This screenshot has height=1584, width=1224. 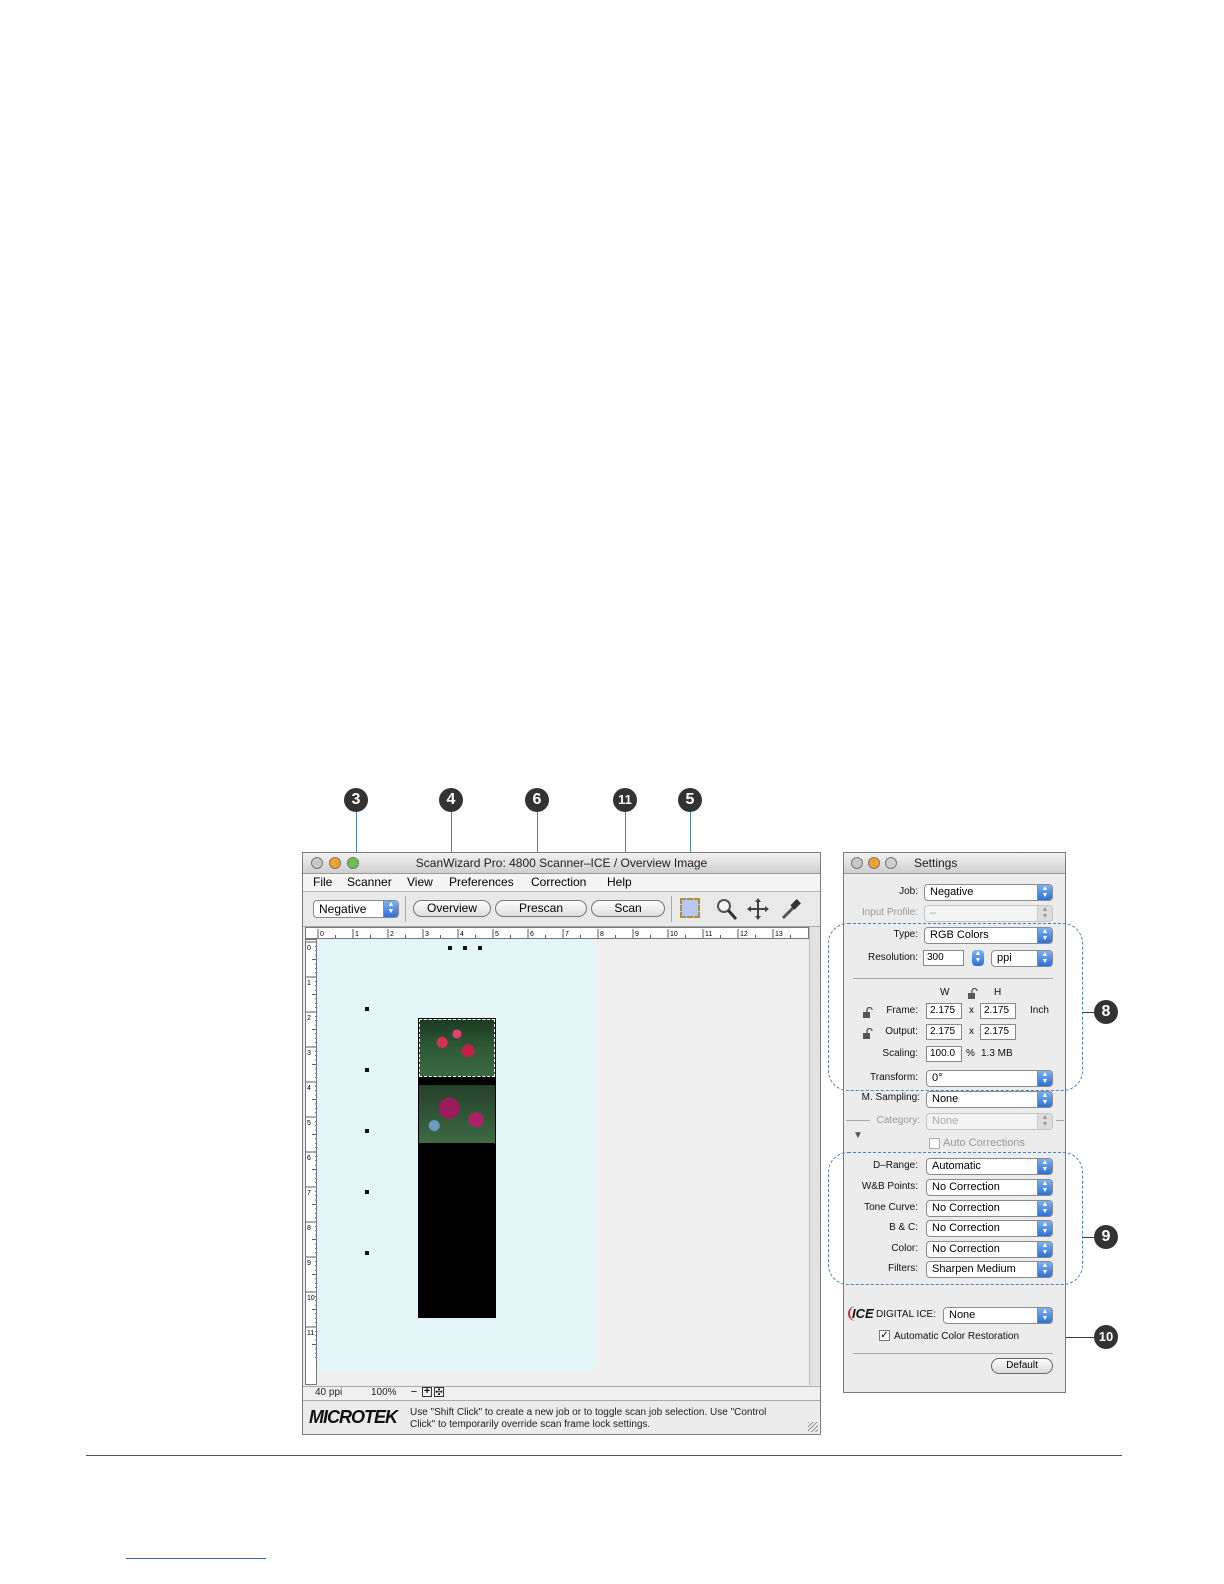 What do you see at coordinates (997, 1053) in the screenshot?
I see `file-size-readout: 1.3 MB` at bounding box center [997, 1053].